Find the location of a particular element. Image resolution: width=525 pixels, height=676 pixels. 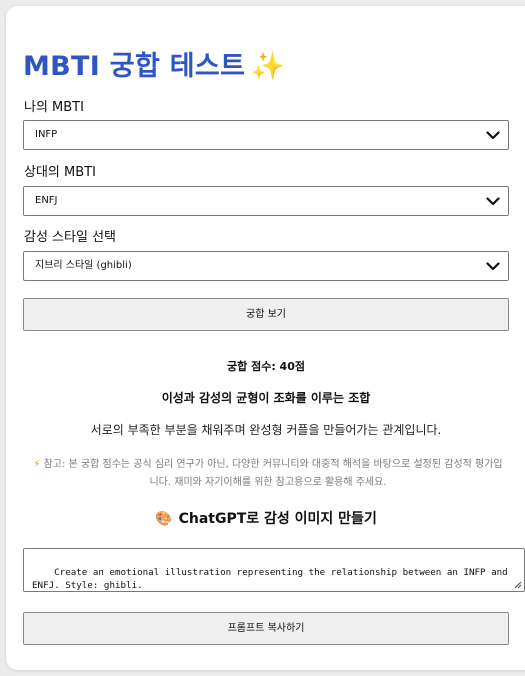

score-text: 궁합 점수: 40점 is located at coordinates (266, 366).